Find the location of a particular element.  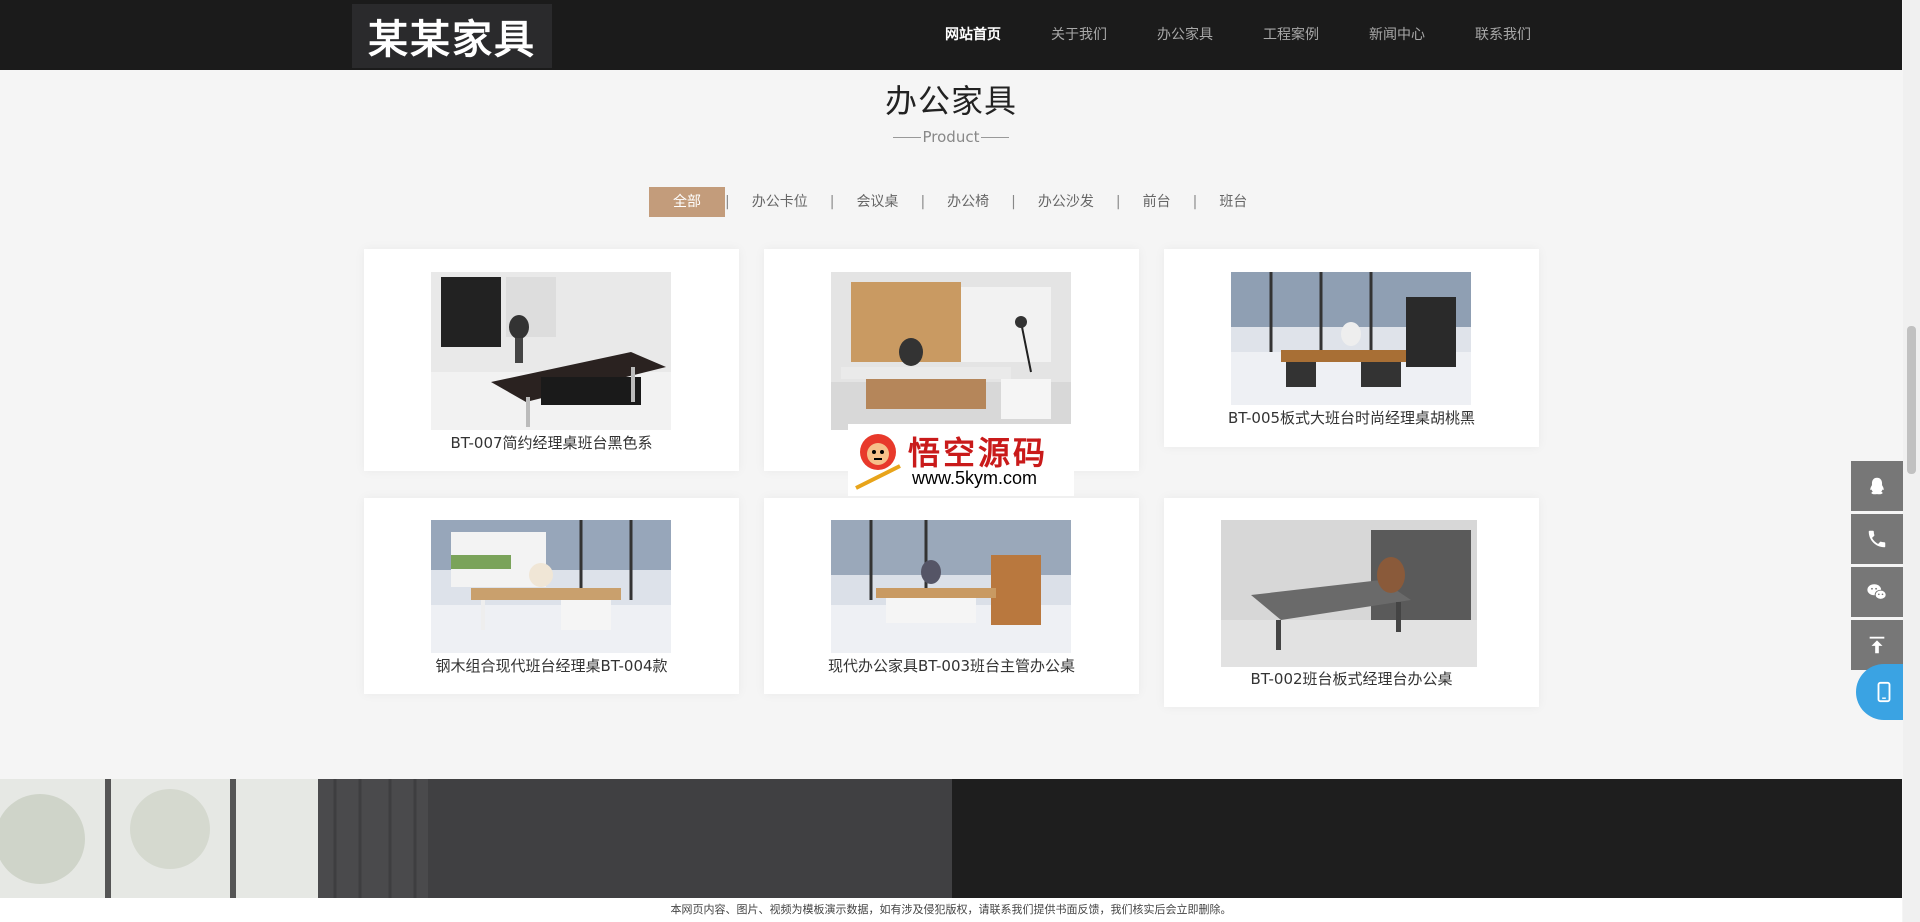

section-subtitle-text: Product is located at coordinates (951, 137).